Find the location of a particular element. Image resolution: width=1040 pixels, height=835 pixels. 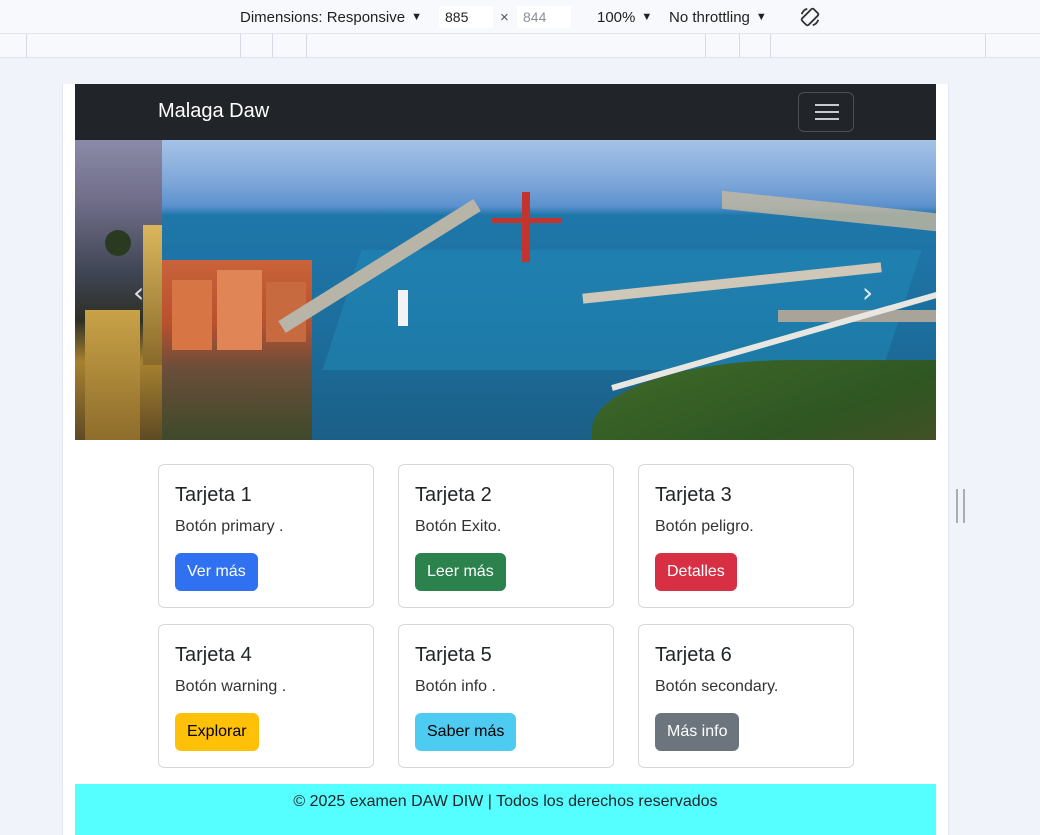

card-title: Tarjeta 5 is located at coordinates (453, 655).